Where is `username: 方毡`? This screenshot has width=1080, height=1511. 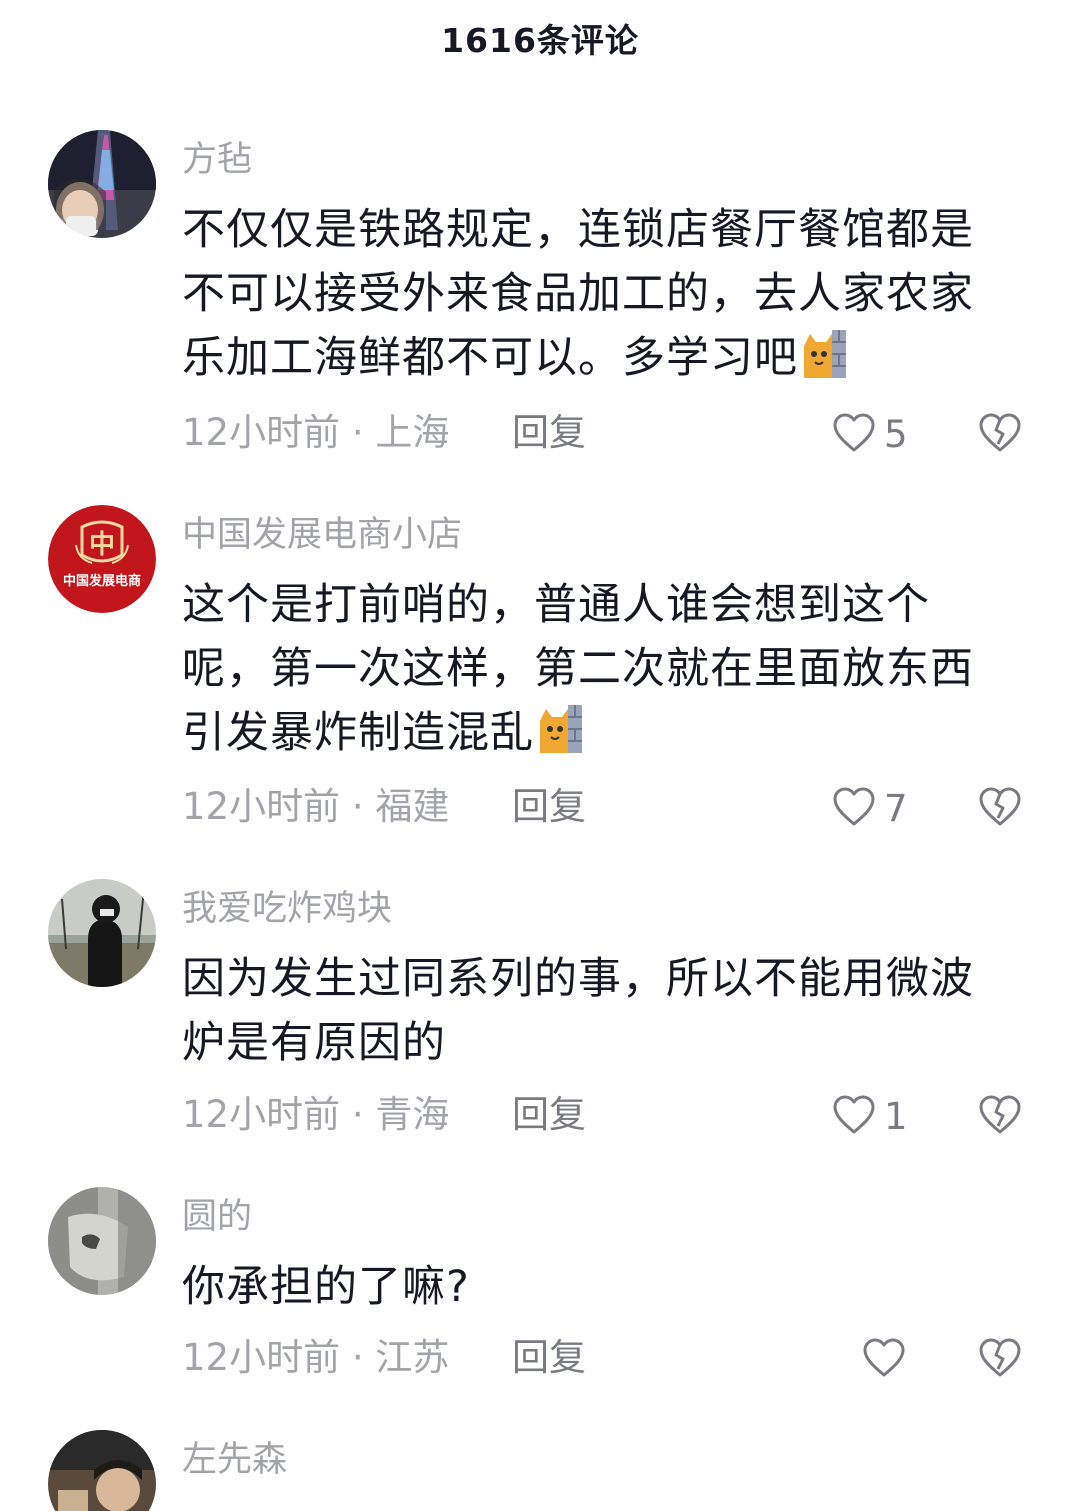
username: 方毡 is located at coordinates (597, 160).